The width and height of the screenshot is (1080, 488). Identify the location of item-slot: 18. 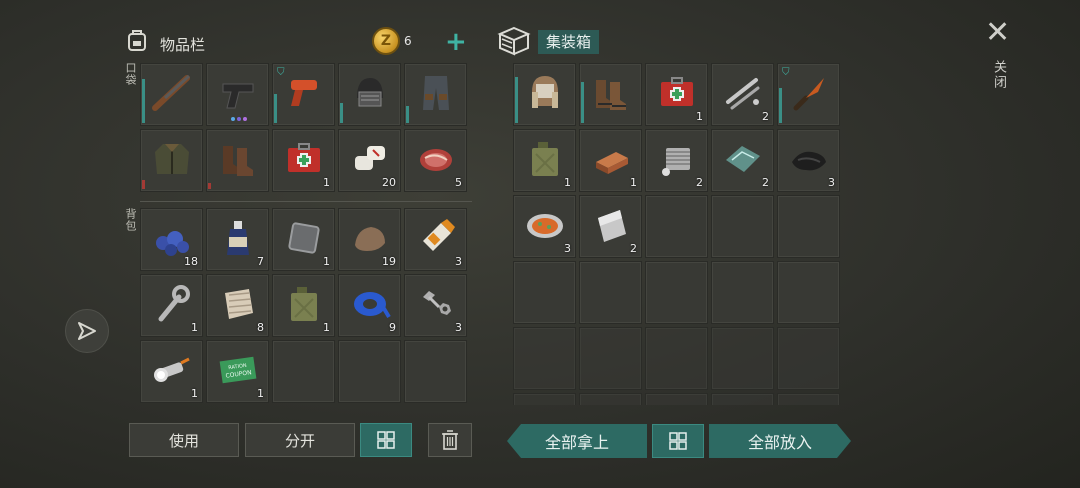
(171, 239).